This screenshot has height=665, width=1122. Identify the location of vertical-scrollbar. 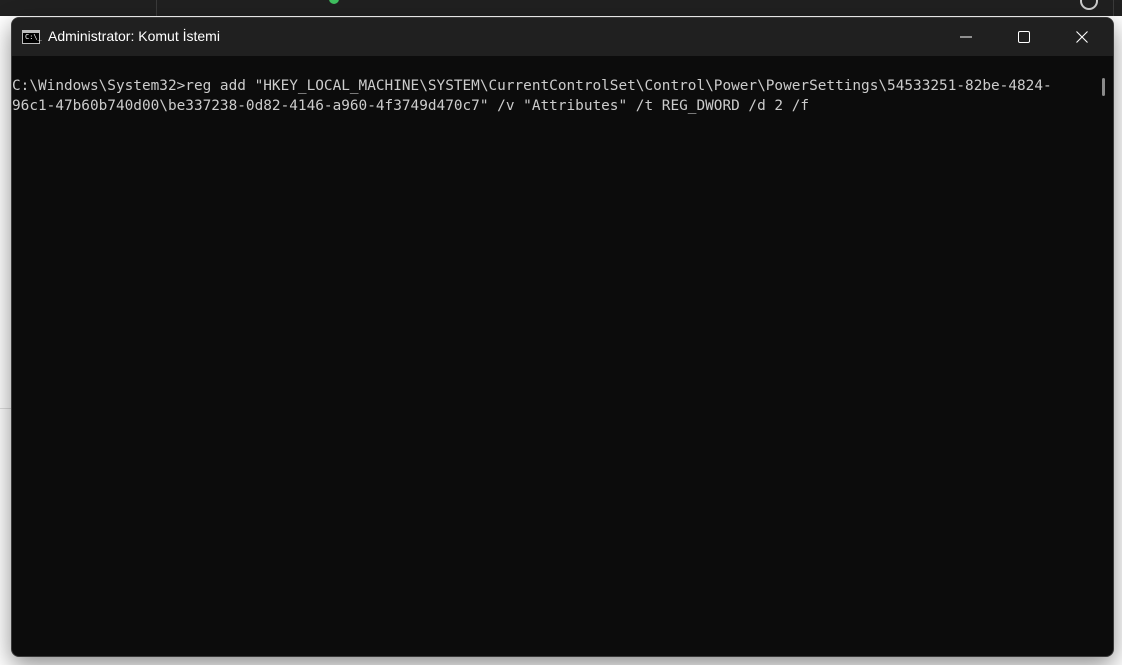
(1103, 87).